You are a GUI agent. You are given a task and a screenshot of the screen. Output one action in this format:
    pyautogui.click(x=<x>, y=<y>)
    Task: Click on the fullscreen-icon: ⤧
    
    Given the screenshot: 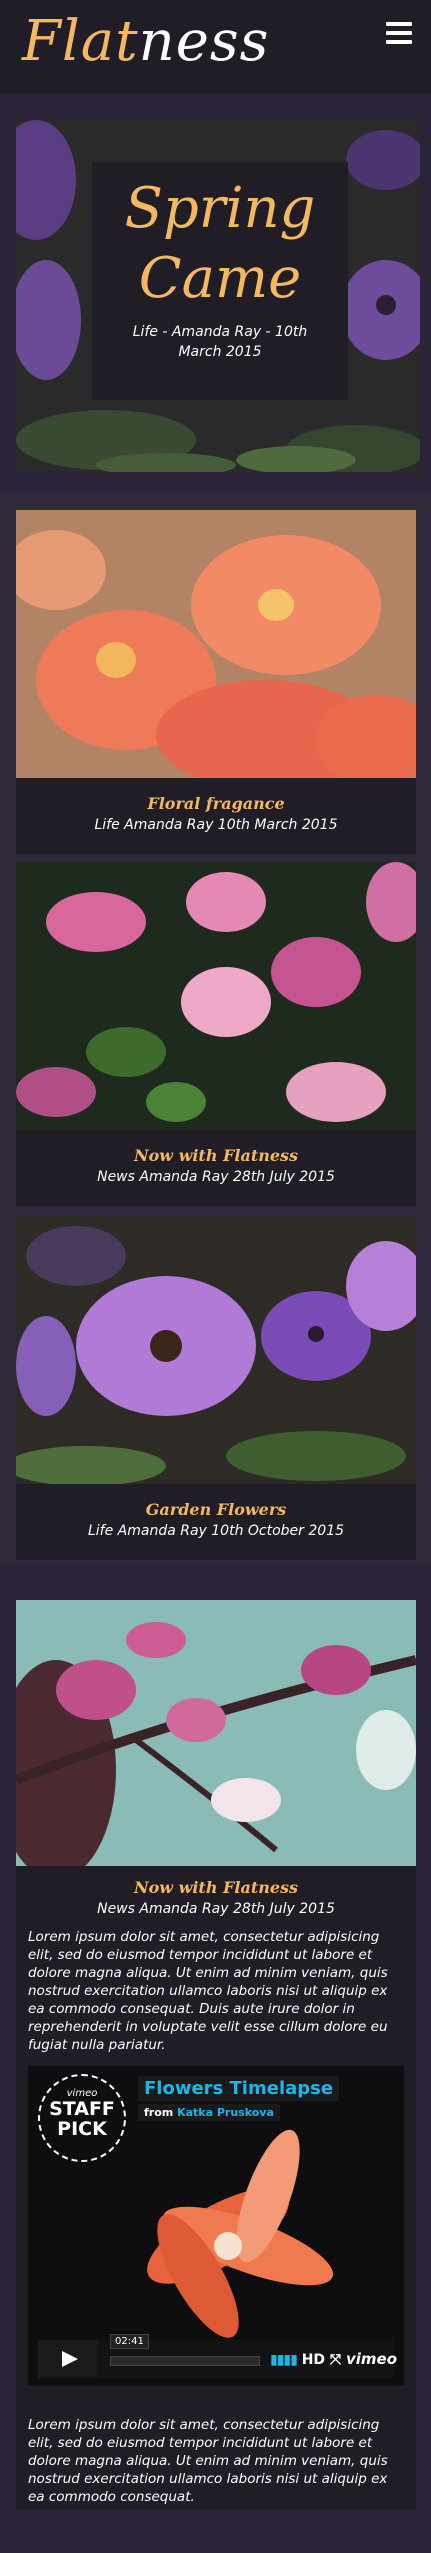 What is the action you would take?
    pyautogui.click(x=335, y=2360)
    